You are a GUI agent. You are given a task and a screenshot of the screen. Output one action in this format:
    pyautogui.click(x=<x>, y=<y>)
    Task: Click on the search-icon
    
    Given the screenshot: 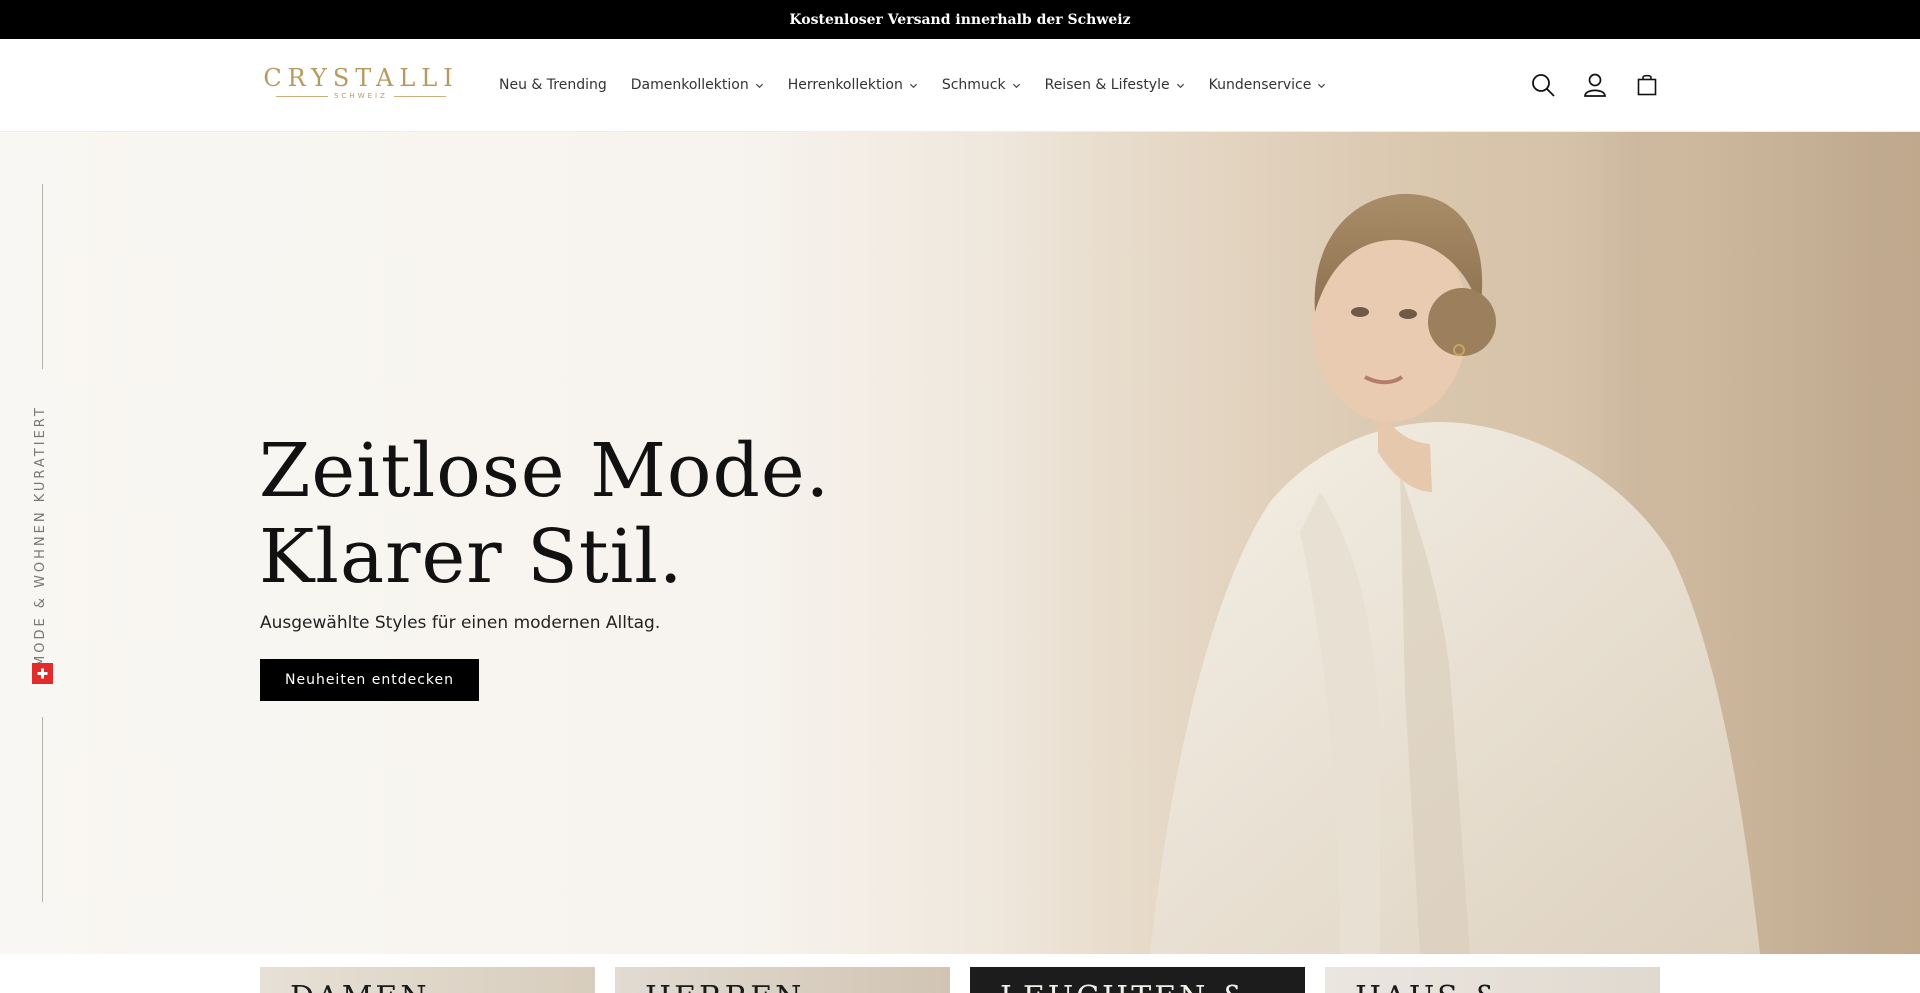 What is the action you would take?
    pyautogui.click(x=1543, y=85)
    